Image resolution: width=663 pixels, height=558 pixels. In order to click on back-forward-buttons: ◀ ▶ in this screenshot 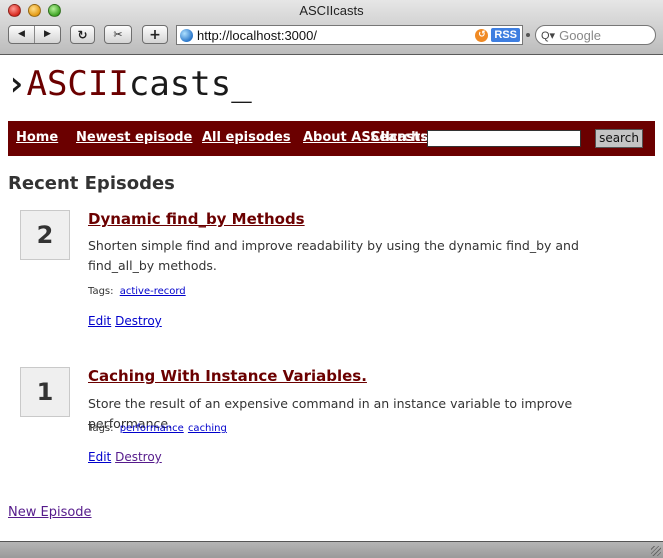, I will do `click(34, 34)`.